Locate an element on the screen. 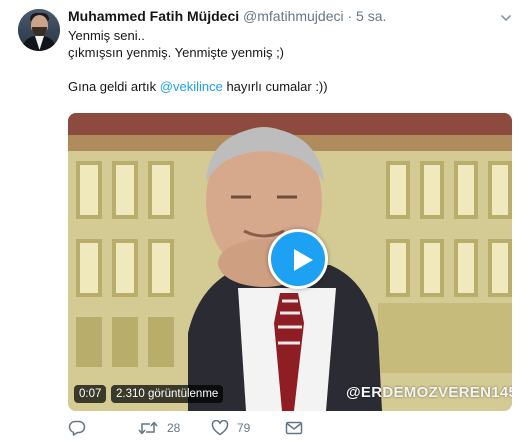  tweet-text-line: Yenmiş seni.. is located at coordinates (106, 35).